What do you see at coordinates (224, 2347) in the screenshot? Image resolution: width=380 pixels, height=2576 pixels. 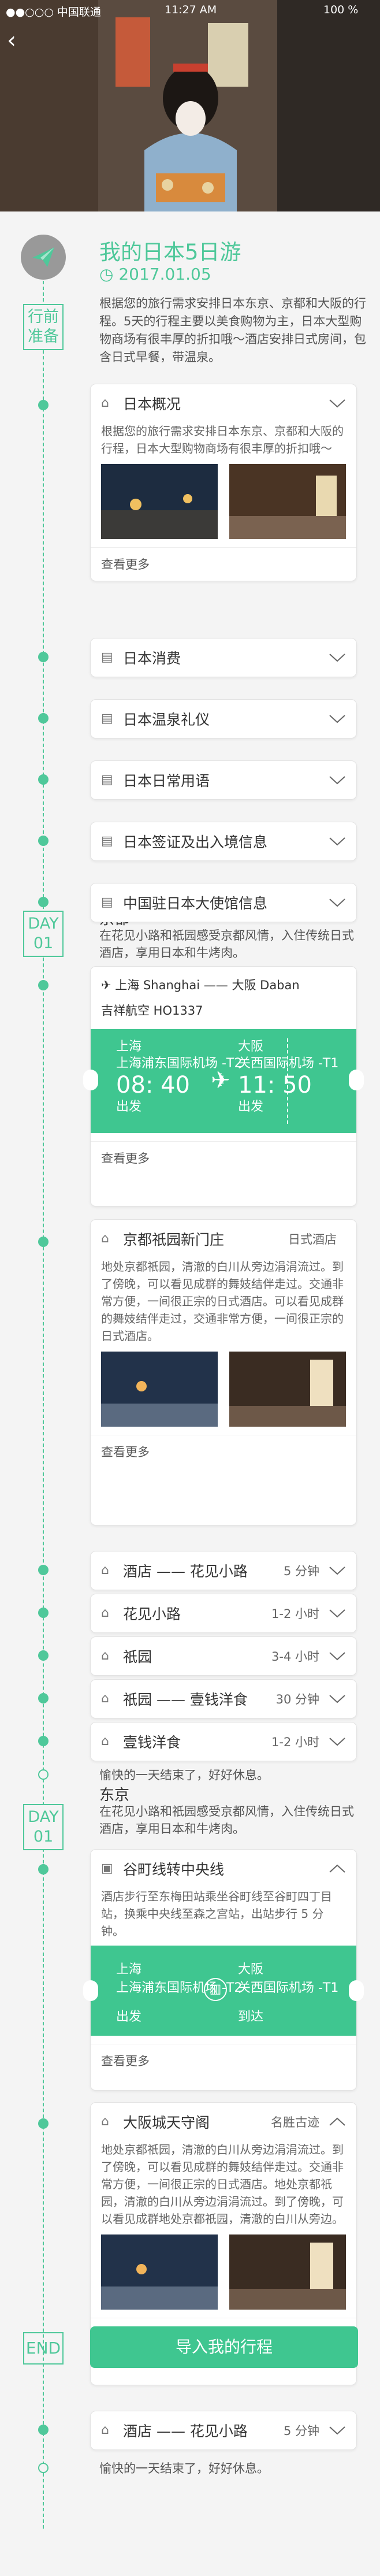 I see `import-itinerary-button: 导入我的行程` at bounding box center [224, 2347].